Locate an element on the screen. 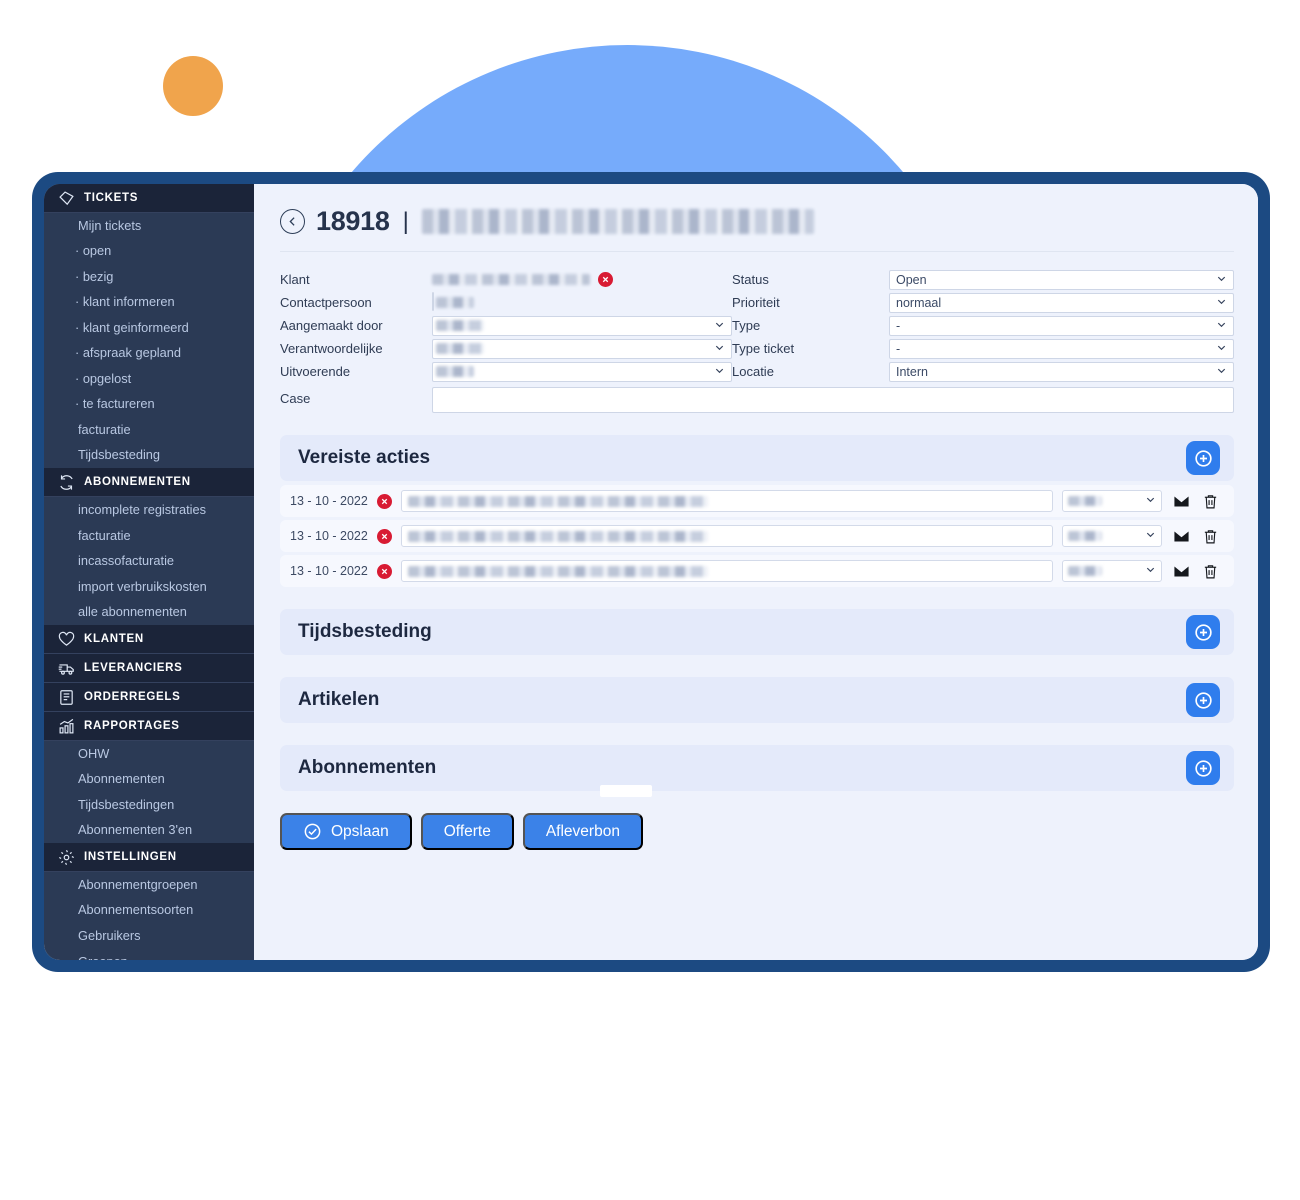  sidebar-group-label: RAPPORTAGES is located at coordinates (132, 726).